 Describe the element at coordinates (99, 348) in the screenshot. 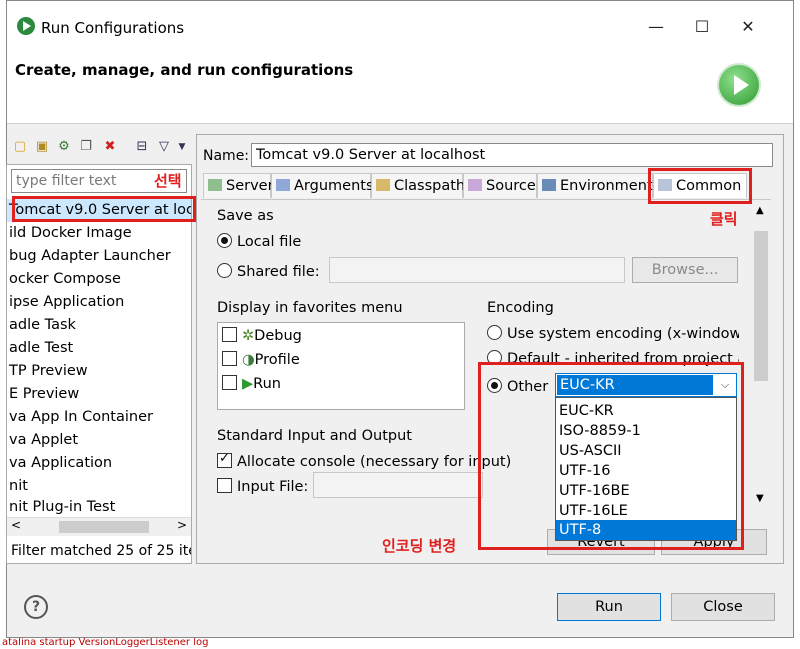

I see `tree-item: adle Test` at that location.